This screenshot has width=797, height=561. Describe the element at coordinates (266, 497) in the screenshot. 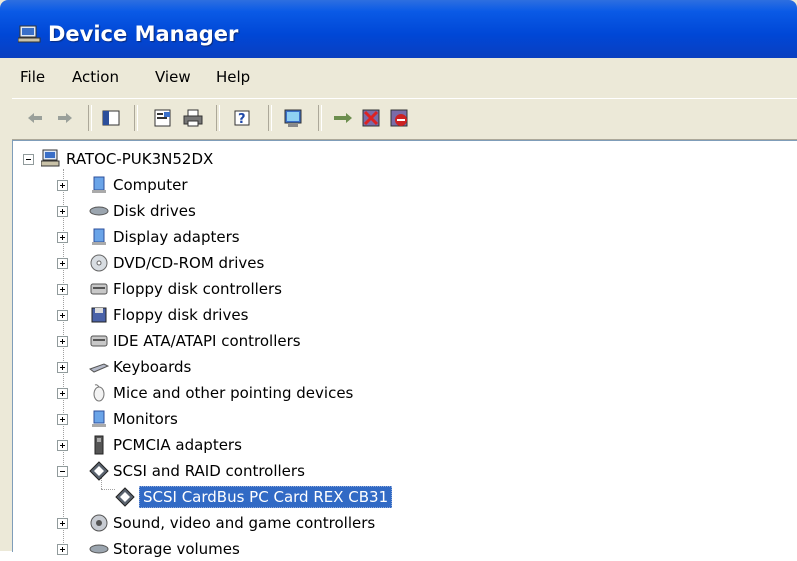

I see `tree-child-label: SCSI CardBus PC Card REX CB31` at that location.